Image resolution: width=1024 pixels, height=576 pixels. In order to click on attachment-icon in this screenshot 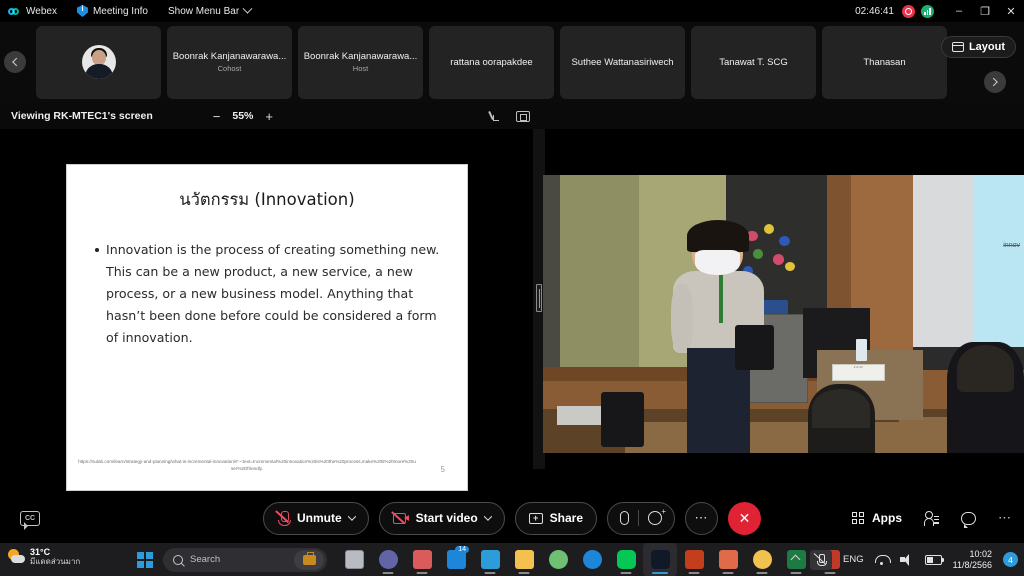, I will do `click(625, 518)`.